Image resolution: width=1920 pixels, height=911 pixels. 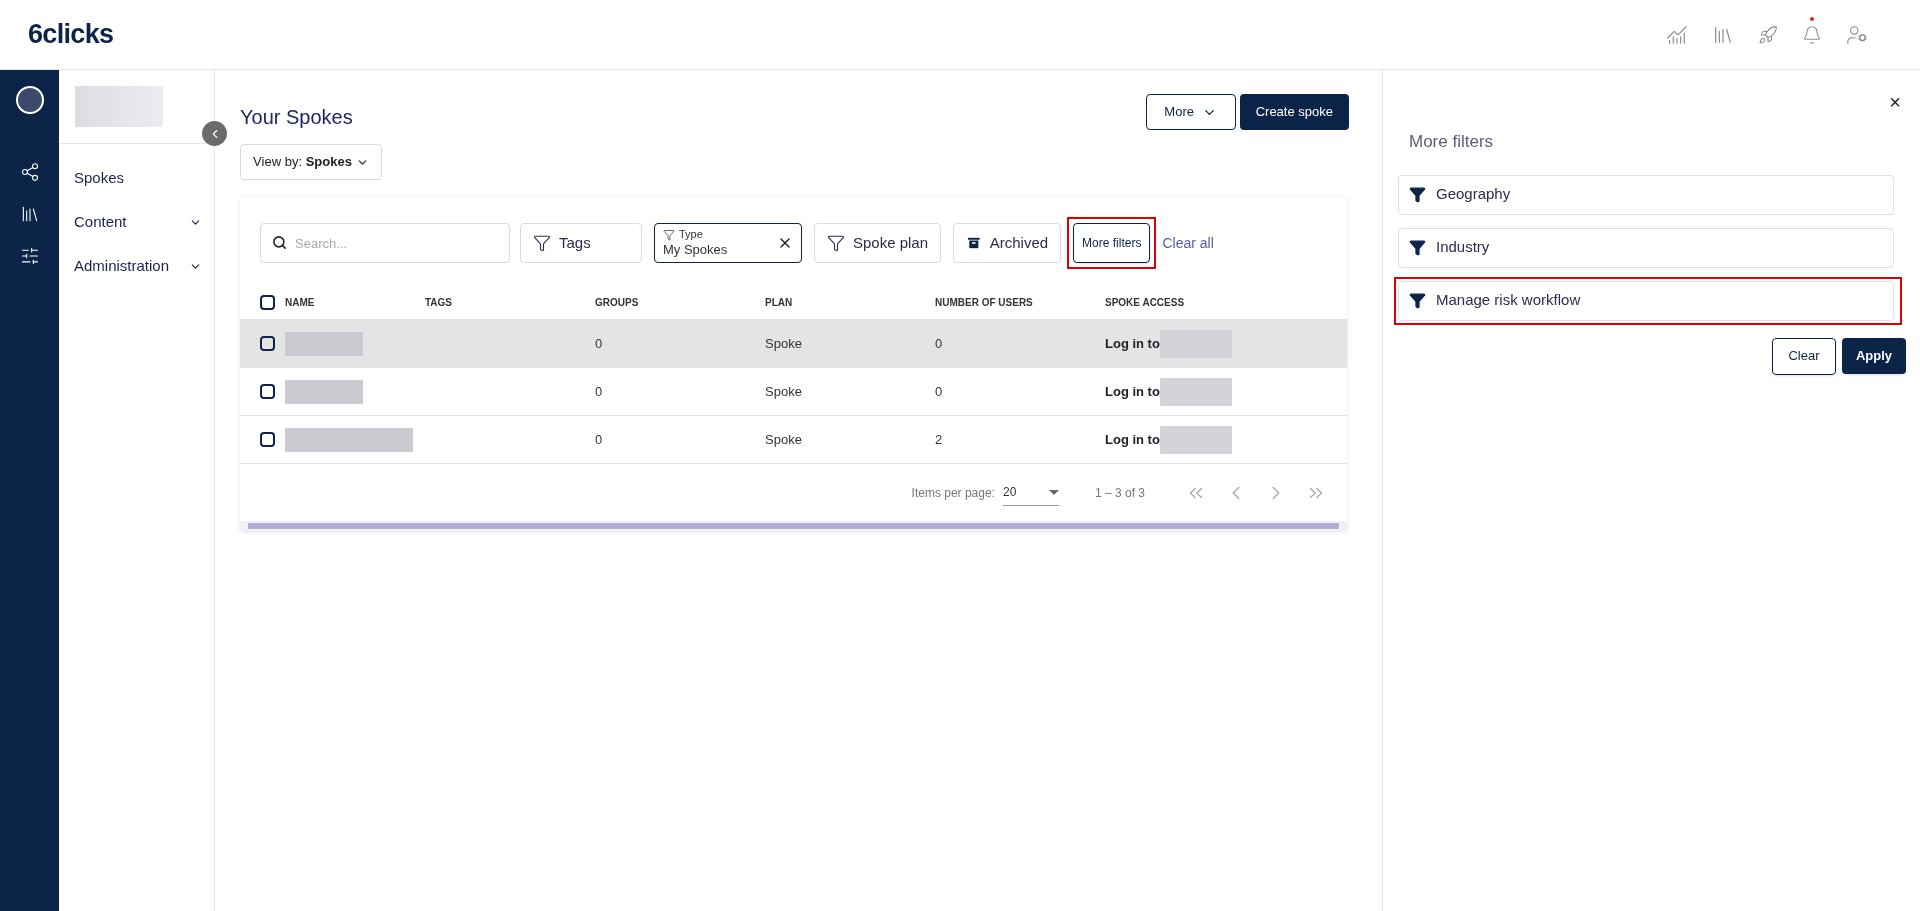 I want to click on user-settings-icon, so click(x=1857, y=34).